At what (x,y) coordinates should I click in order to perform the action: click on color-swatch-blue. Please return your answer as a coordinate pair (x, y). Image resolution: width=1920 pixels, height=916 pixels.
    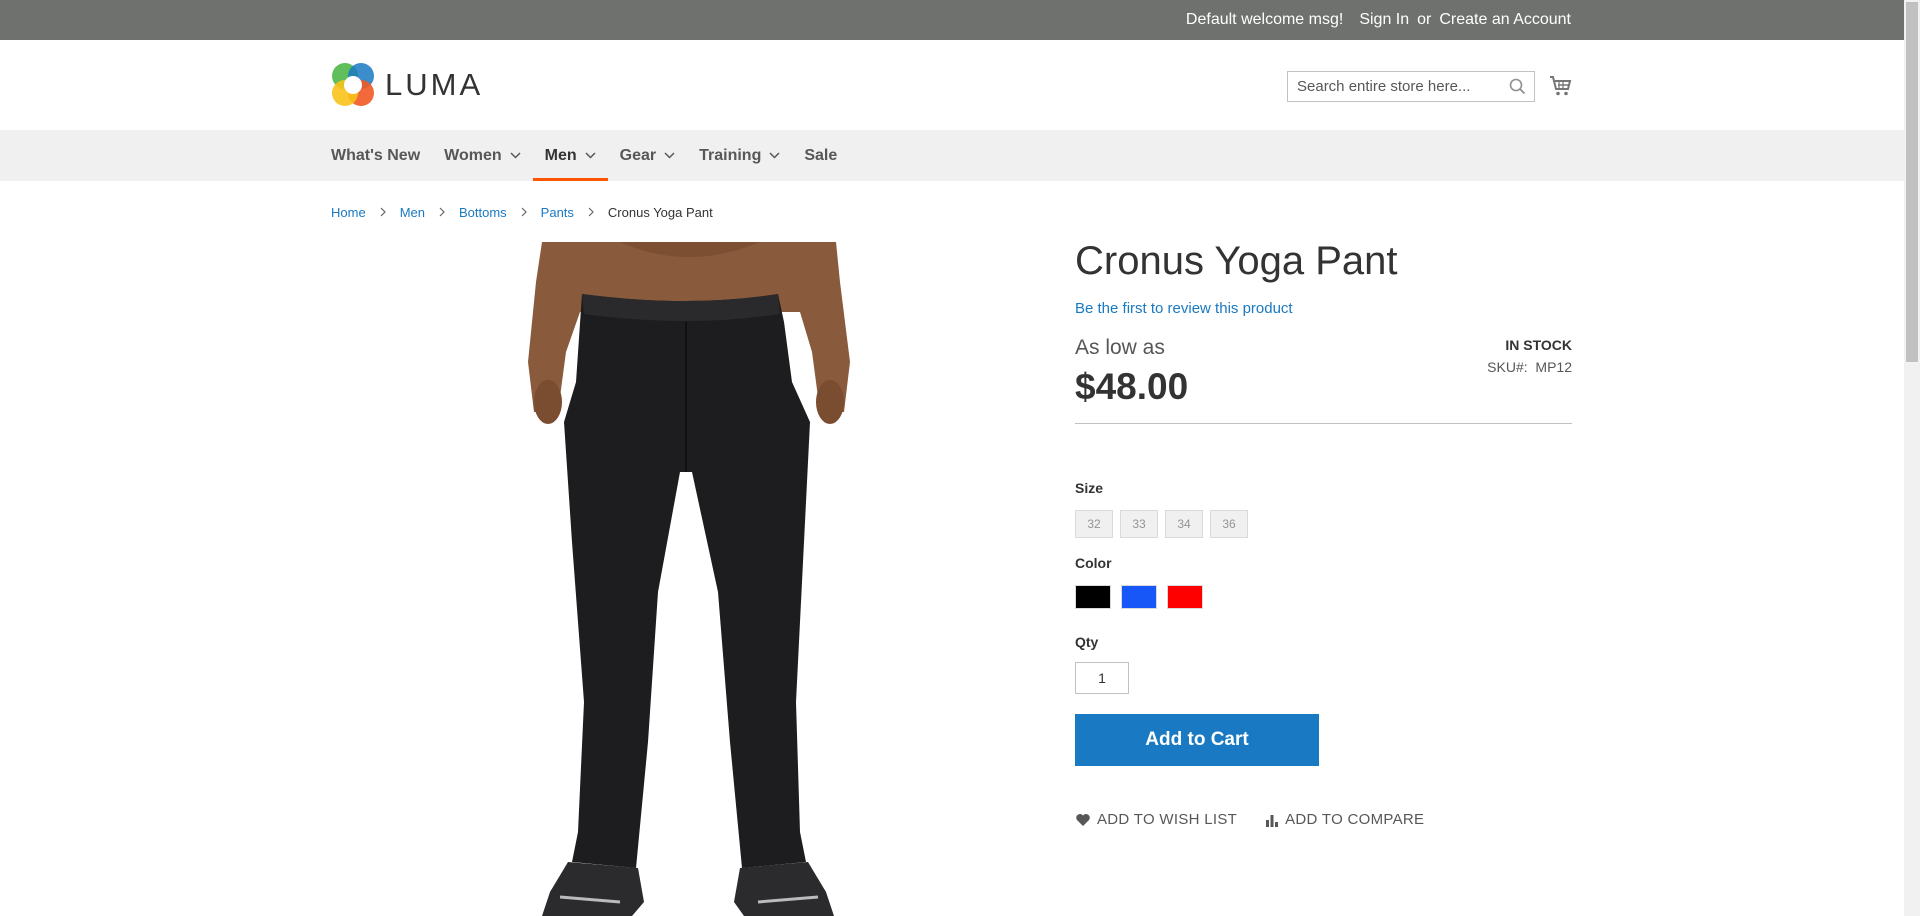
    Looking at the image, I should click on (1139, 597).